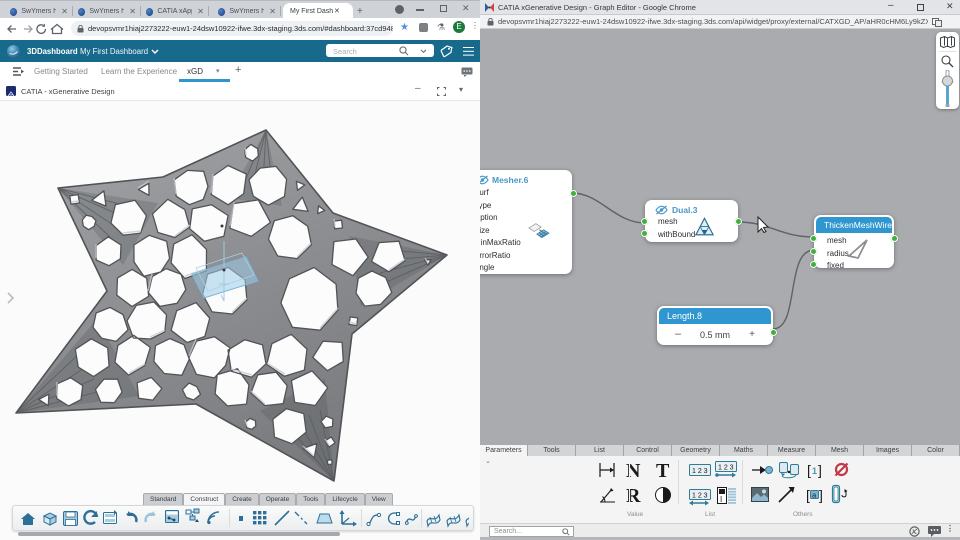 This screenshot has height=540, width=960. Describe the element at coordinates (721, 499) in the screenshot. I see `svg-text: I` at that location.